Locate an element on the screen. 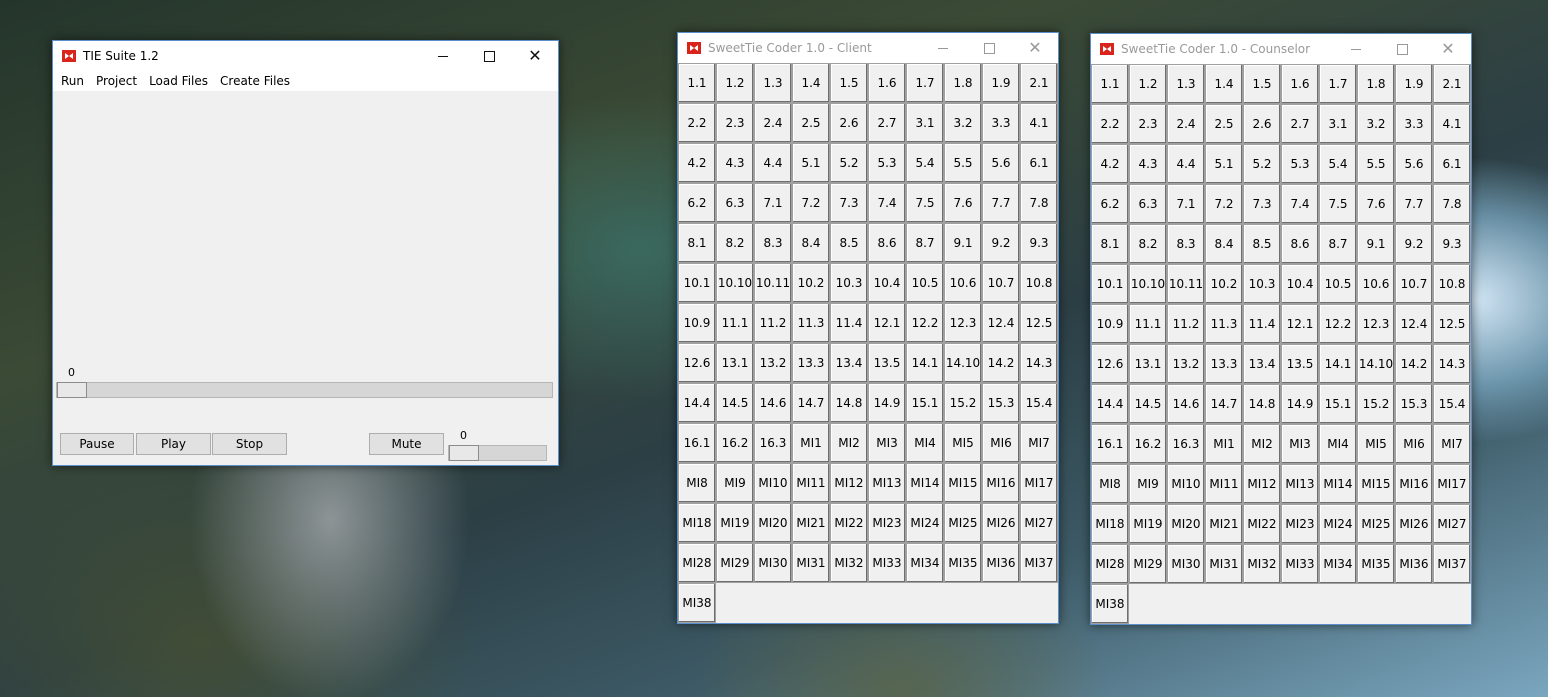 The image size is (1548, 697). code-button: MI6 is located at coordinates (1001, 443).